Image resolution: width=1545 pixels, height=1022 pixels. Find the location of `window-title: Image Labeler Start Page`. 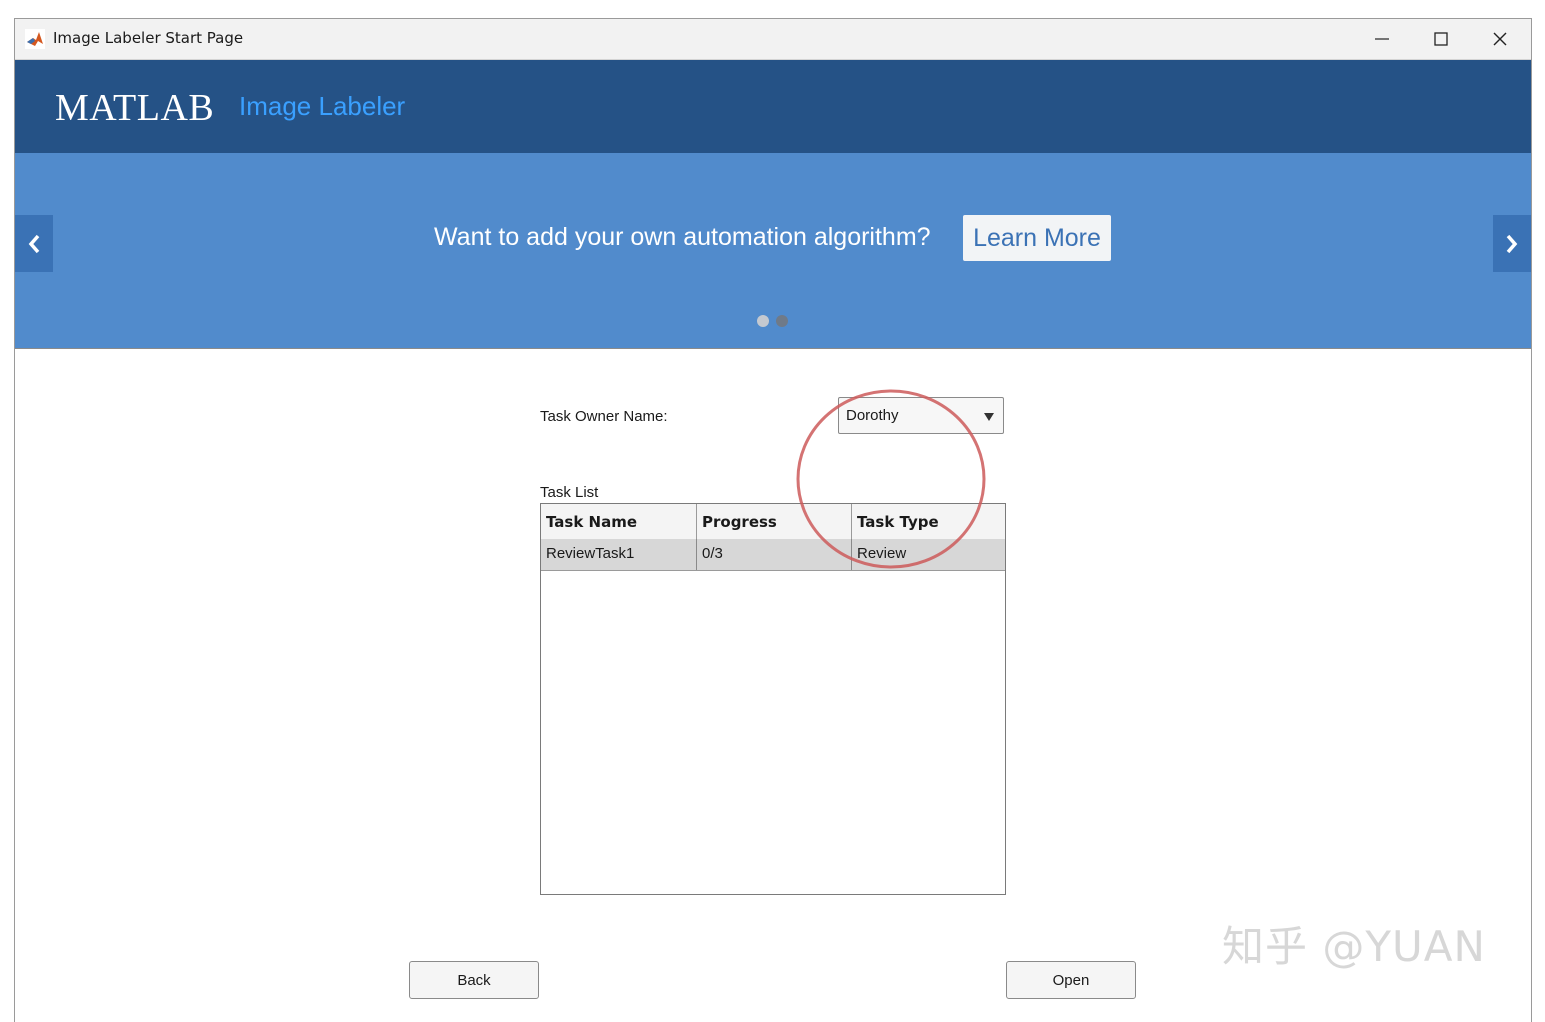

window-title: Image Labeler Start Page is located at coordinates (148, 38).